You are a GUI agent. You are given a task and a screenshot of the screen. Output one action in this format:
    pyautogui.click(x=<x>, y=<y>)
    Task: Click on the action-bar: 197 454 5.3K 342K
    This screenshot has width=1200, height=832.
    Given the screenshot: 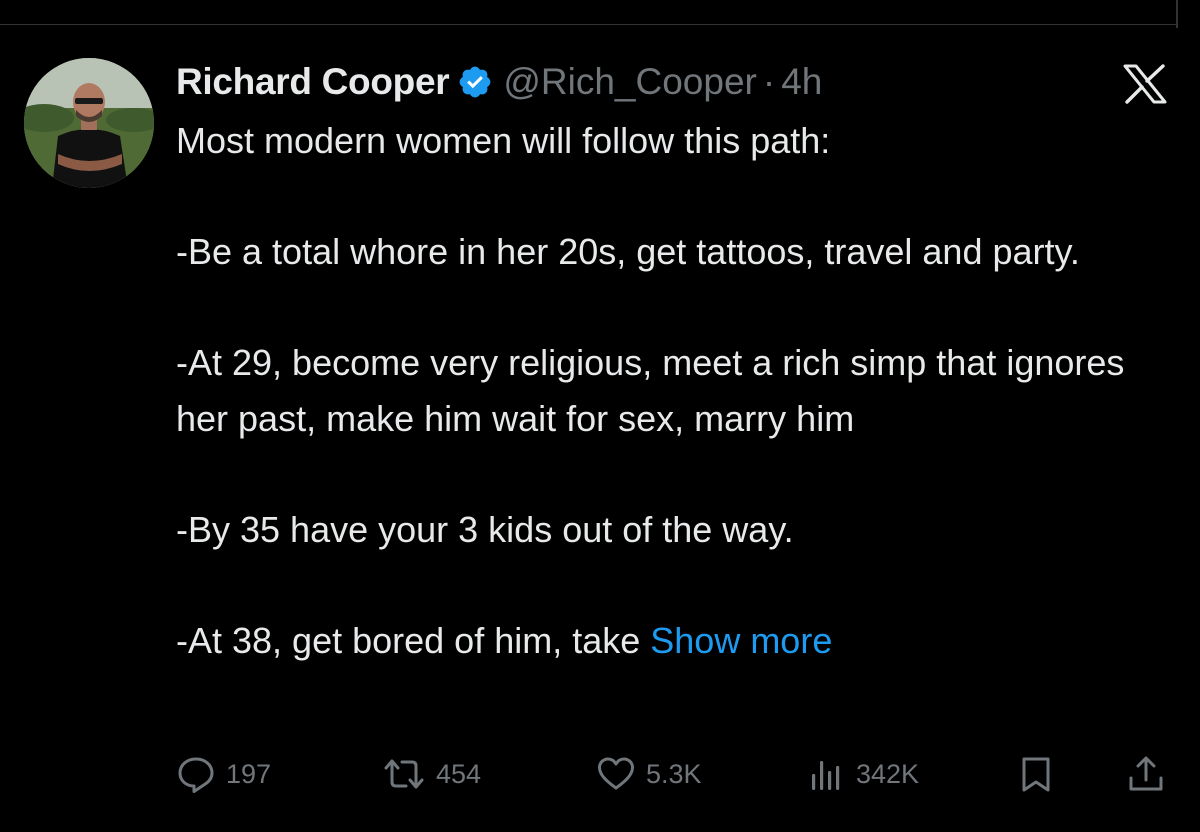 What is the action you would take?
    pyautogui.click(x=676, y=774)
    